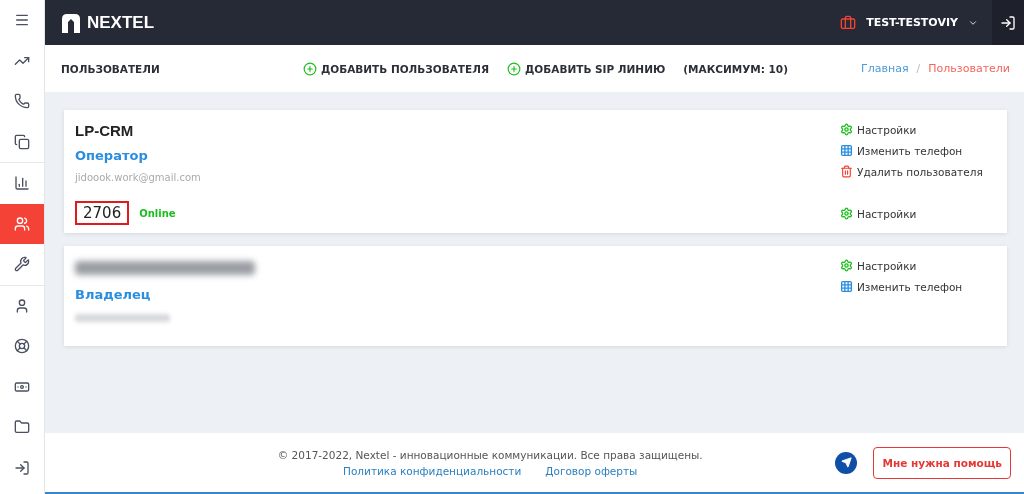 This screenshot has width=1024, height=494. Describe the element at coordinates (591, 470) in the screenshot. I see `footer-link: Договор оферты` at that location.